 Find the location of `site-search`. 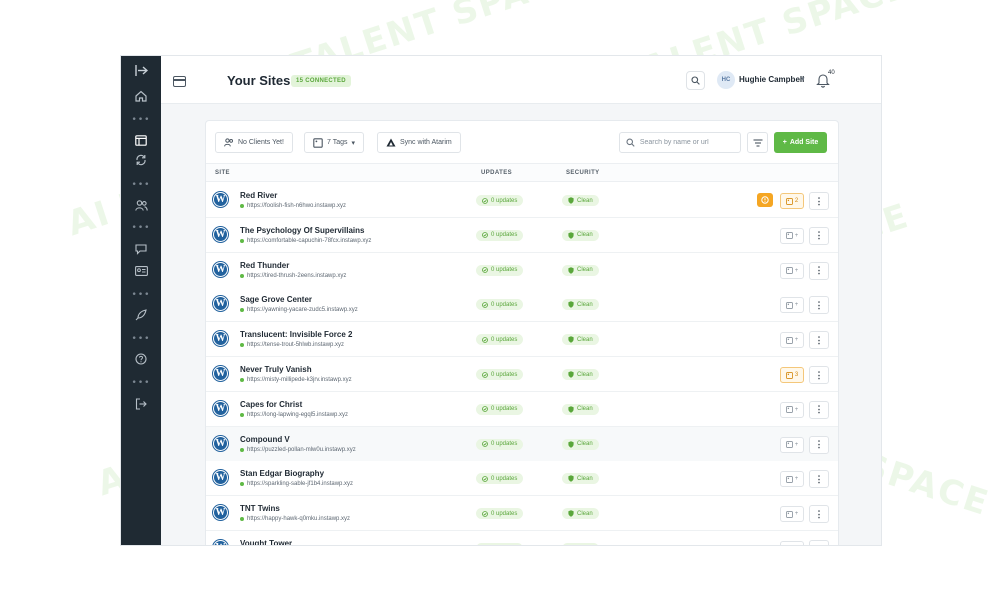

site-search is located at coordinates (680, 142).